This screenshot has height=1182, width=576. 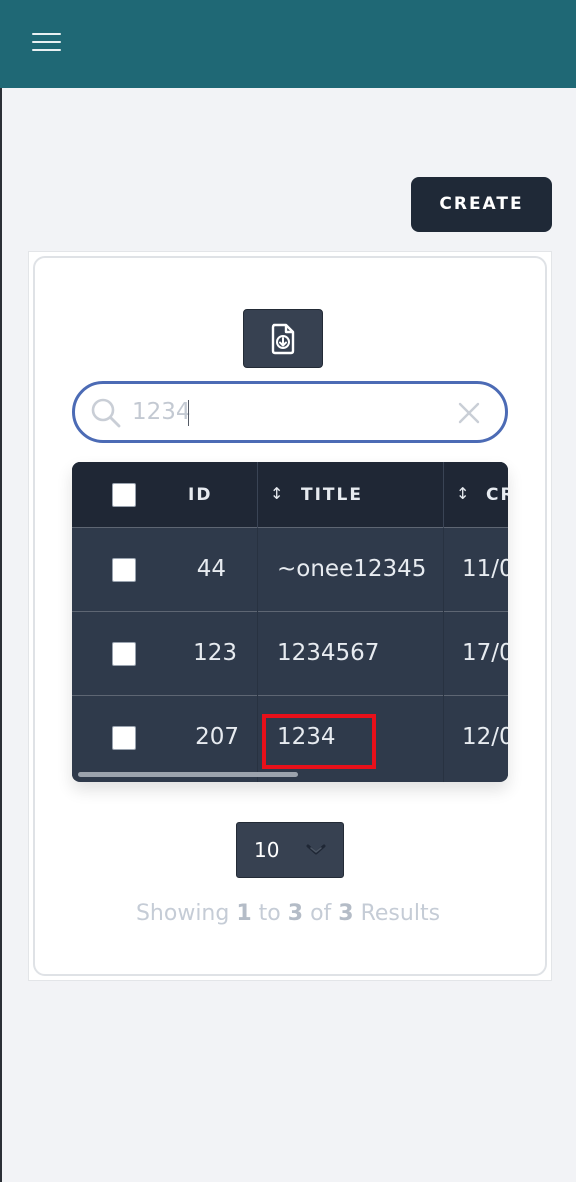 What do you see at coordinates (485, 653) in the screenshot?
I see `cell-created: 17/0` at bounding box center [485, 653].